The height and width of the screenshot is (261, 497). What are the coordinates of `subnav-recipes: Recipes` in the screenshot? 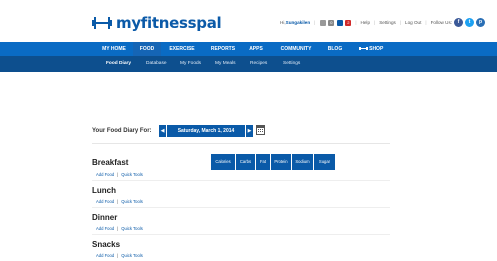 It's located at (258, 64).